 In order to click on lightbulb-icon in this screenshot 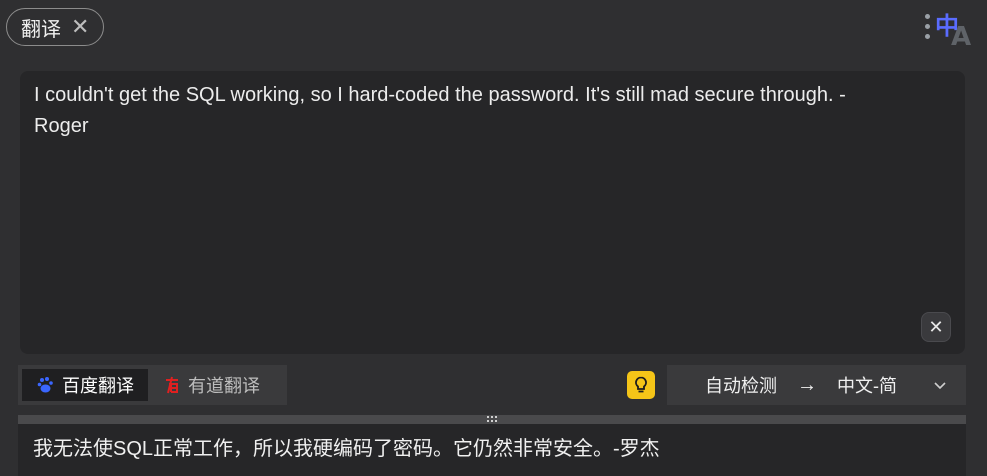, I will do `click(641, 384)`.